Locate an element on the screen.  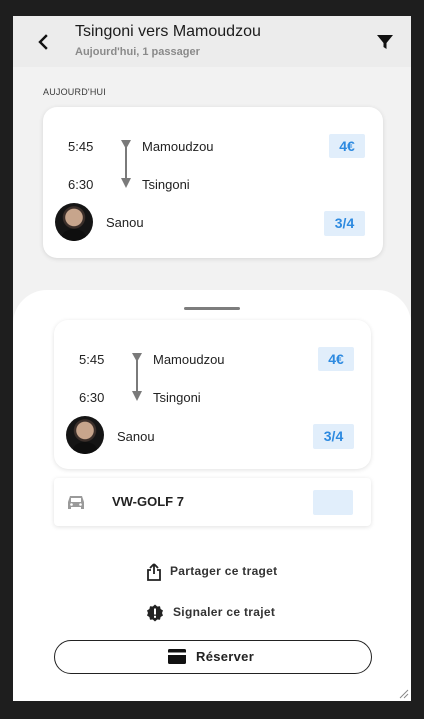
detail-driver-avatar is located at coordinates (85, 435).